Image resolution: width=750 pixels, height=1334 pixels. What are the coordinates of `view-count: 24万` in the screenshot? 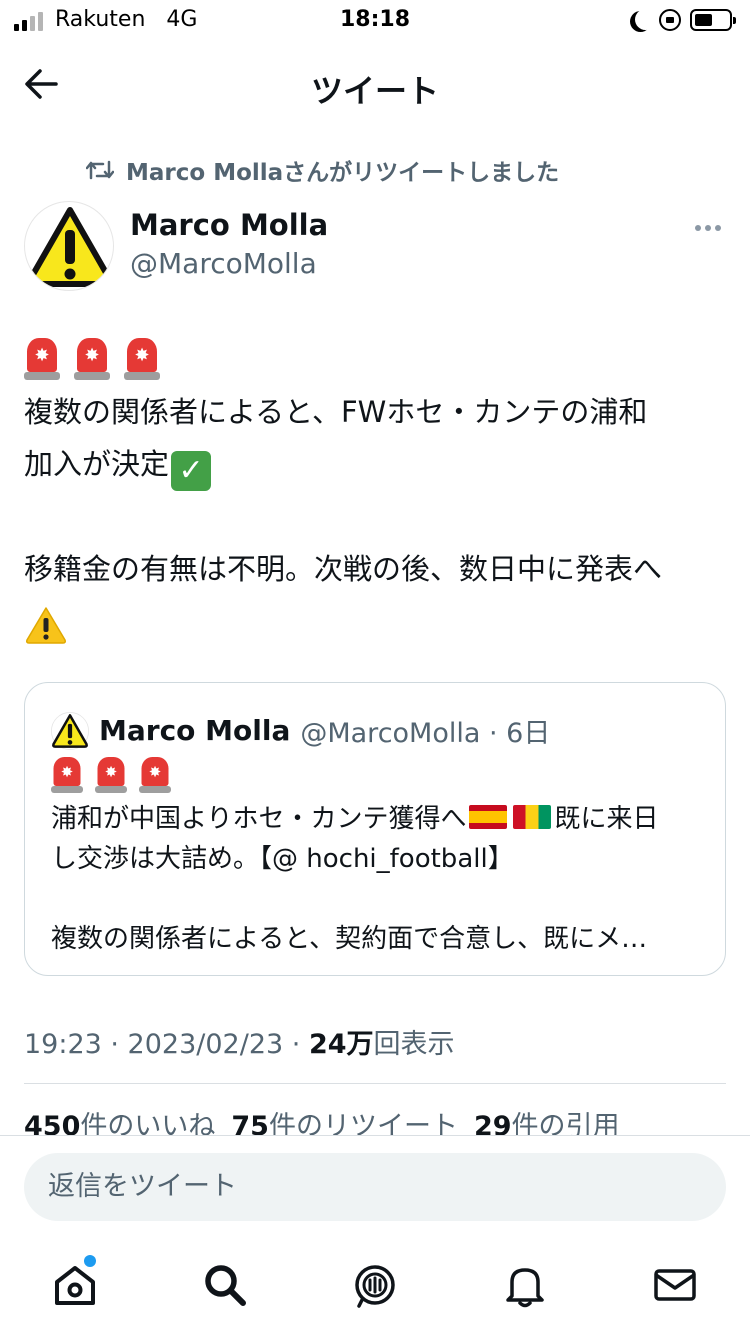 It's located at (341, 1044).